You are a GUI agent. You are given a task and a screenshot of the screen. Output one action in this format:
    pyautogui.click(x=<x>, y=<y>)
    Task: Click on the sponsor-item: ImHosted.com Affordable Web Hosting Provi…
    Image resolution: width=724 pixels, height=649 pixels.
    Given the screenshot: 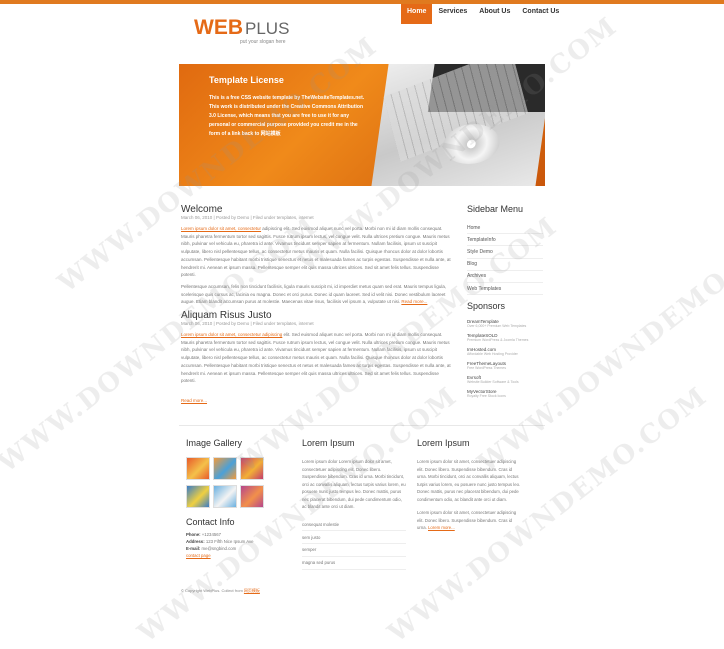 What is the action you would take?
    pyautogui.click(x=512, y=351)
    